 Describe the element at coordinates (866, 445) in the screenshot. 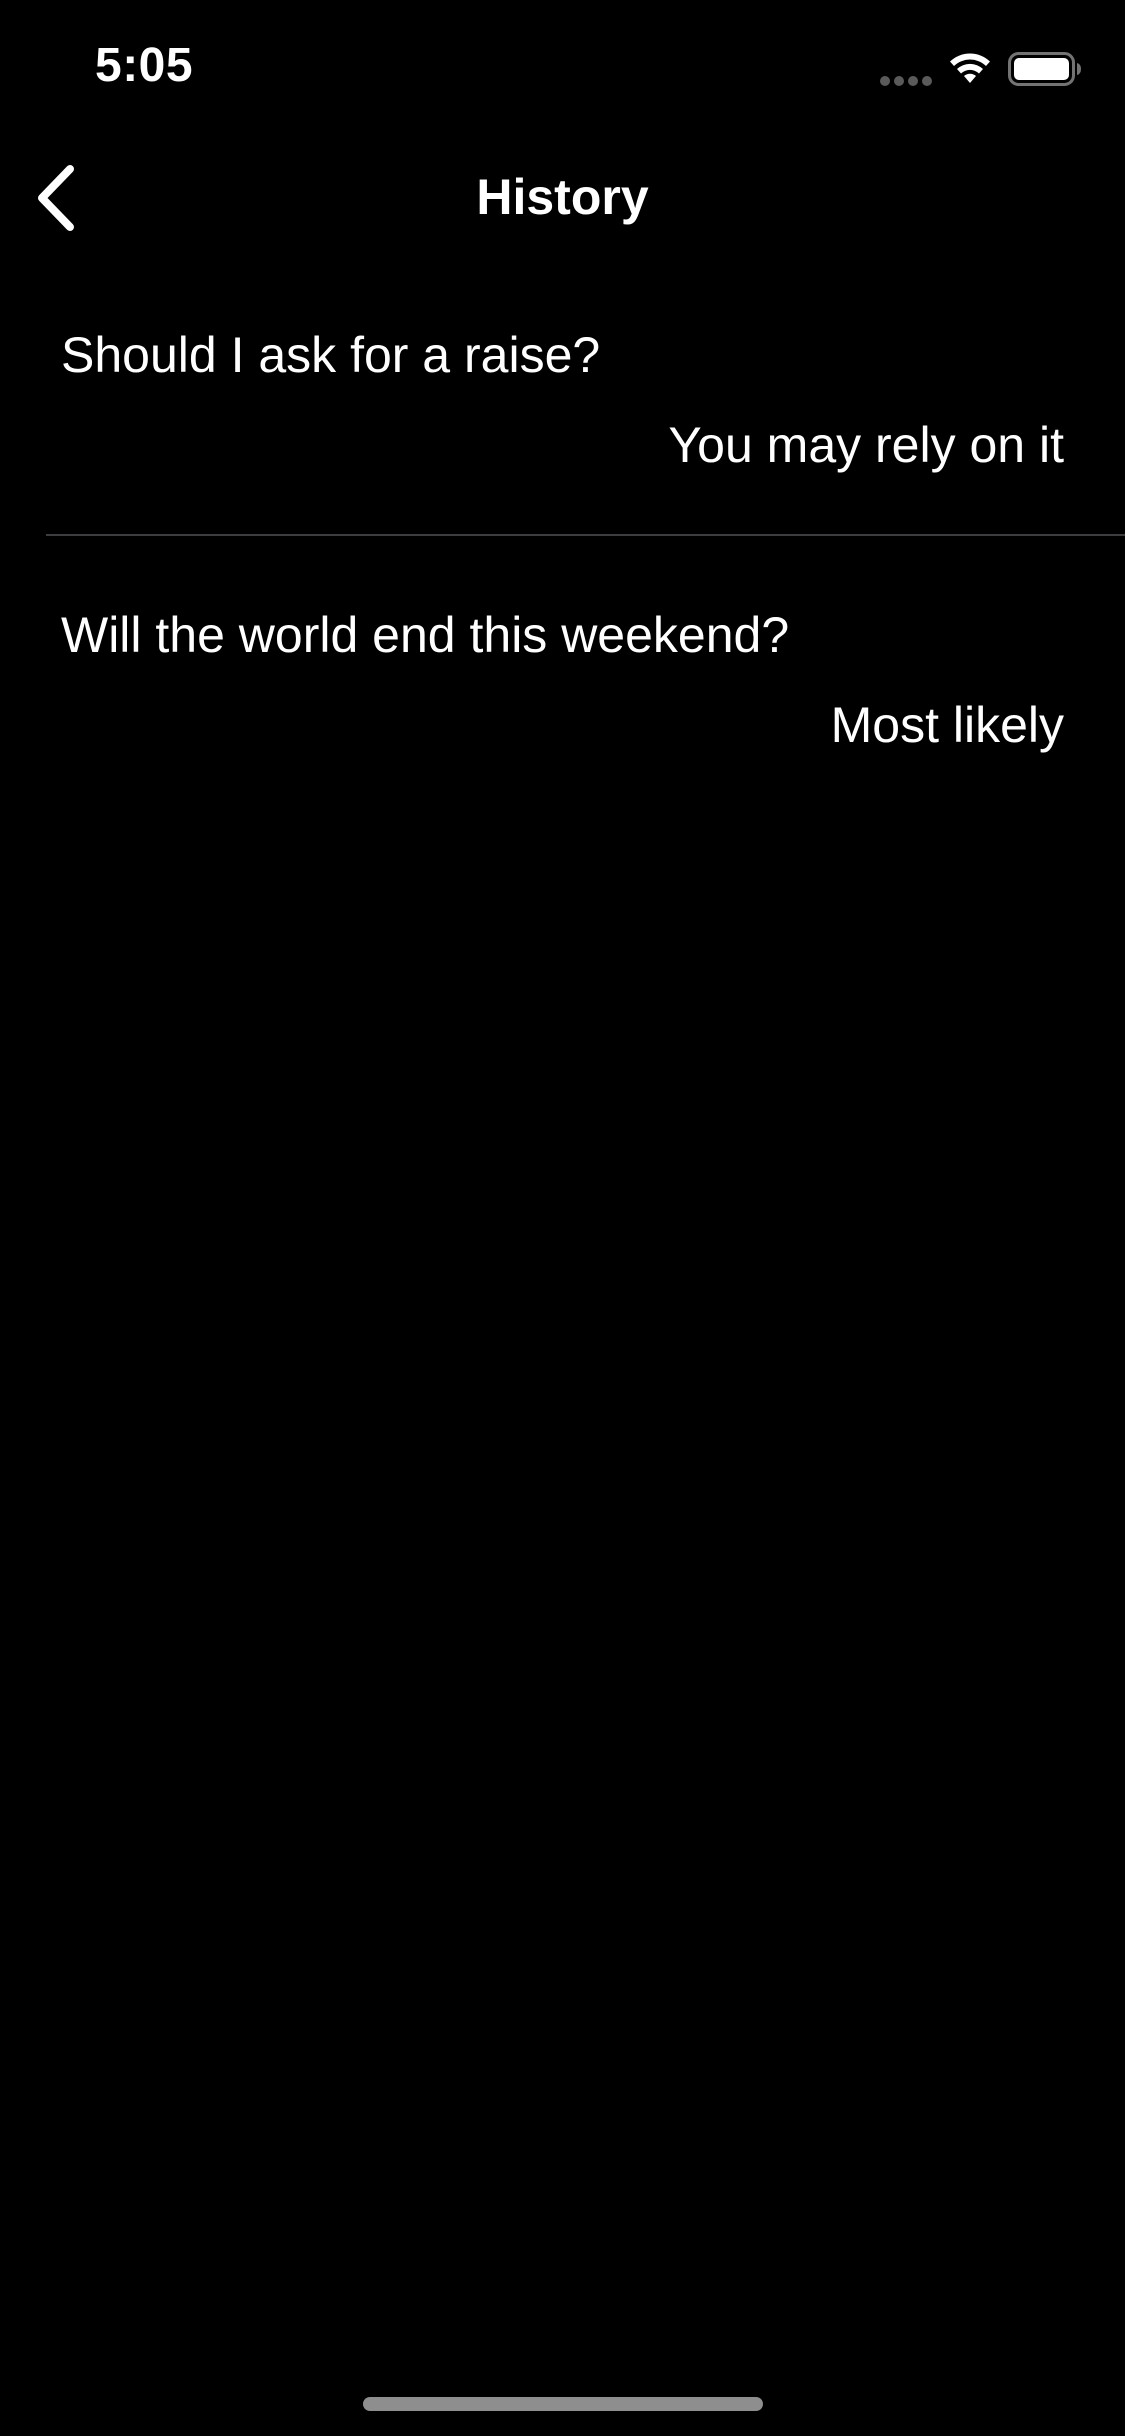

I see `history-answer: You may rely on it` at that location.